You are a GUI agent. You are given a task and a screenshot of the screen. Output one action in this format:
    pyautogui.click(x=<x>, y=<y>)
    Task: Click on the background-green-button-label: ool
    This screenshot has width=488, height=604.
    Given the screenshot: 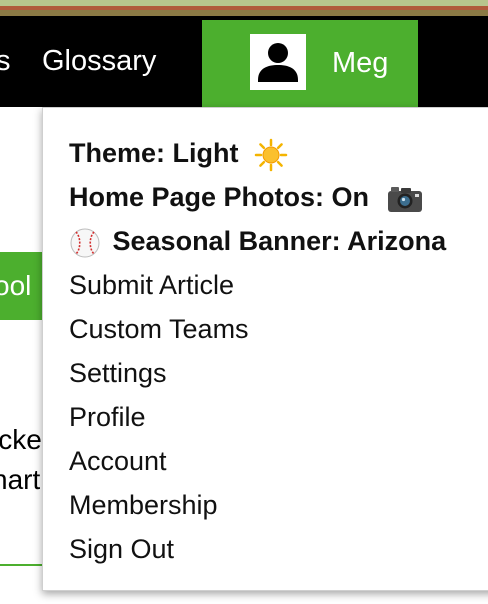 What is the action you would take?
    pyautogui.click(x=16, y=285)
    